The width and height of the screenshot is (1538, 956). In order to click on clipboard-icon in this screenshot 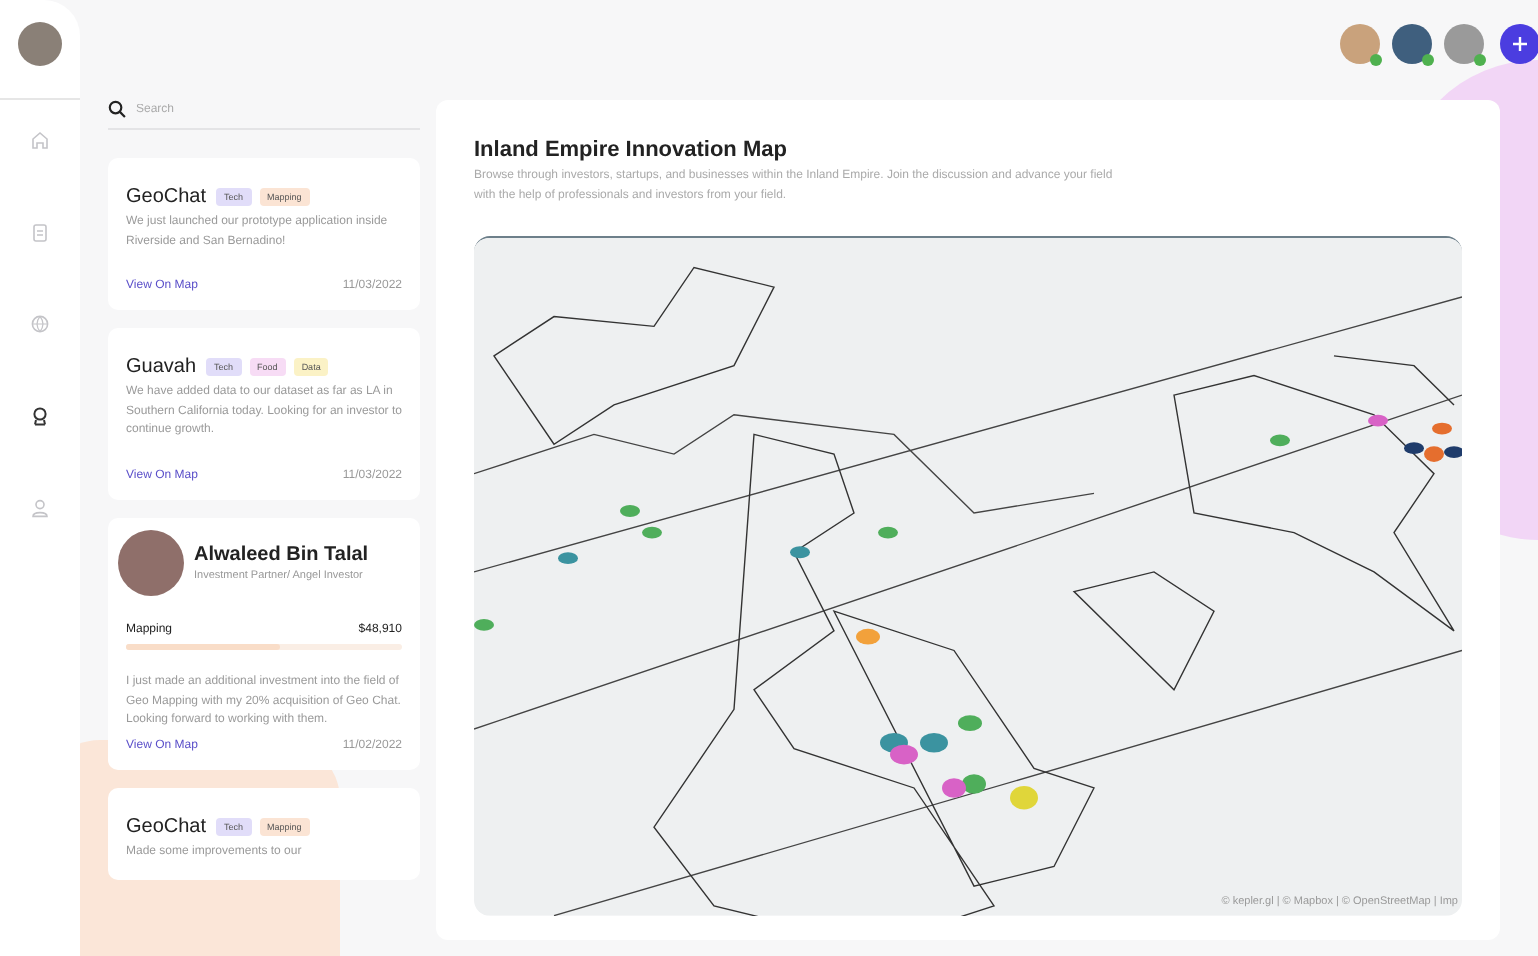, I will do `click(40, 232)`.